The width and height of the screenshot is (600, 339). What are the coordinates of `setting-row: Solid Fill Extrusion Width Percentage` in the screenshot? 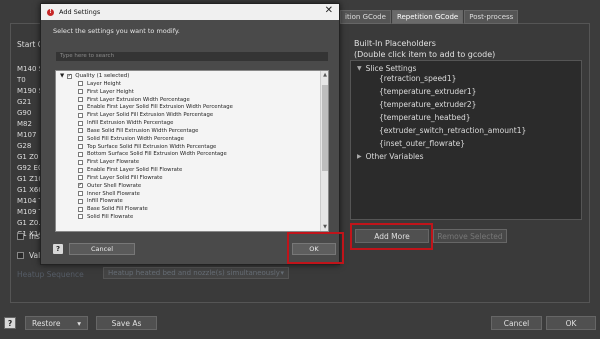 It's located at (155, 139).